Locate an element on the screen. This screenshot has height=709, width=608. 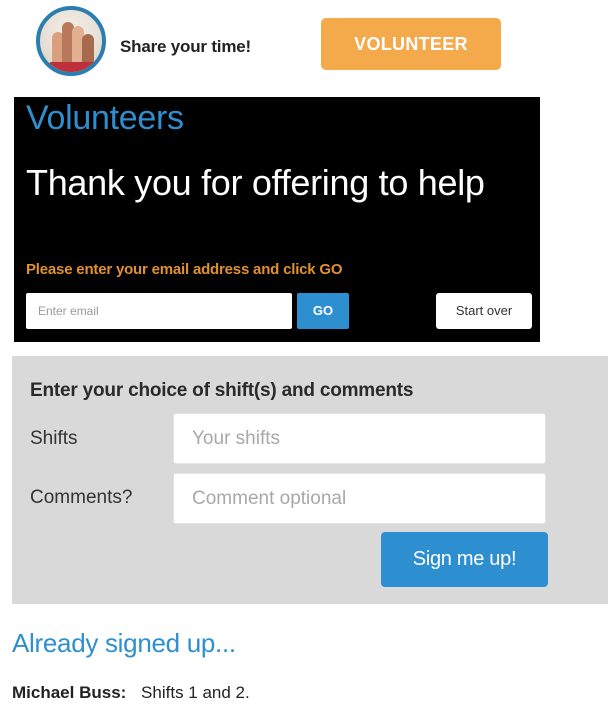
volunteer-hands-icon is located at coordinates (71, 41).